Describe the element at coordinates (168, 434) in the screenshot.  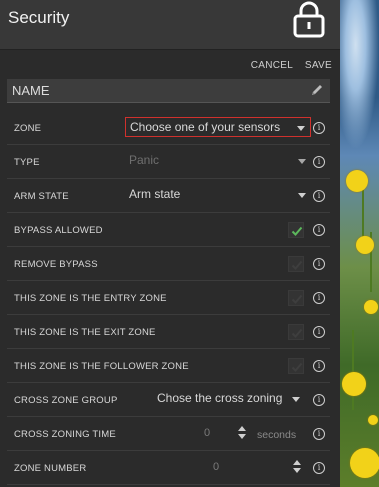
I see `row-cross-zoning-time: CROSS ZONING TIME 0 seconds i` at that location.